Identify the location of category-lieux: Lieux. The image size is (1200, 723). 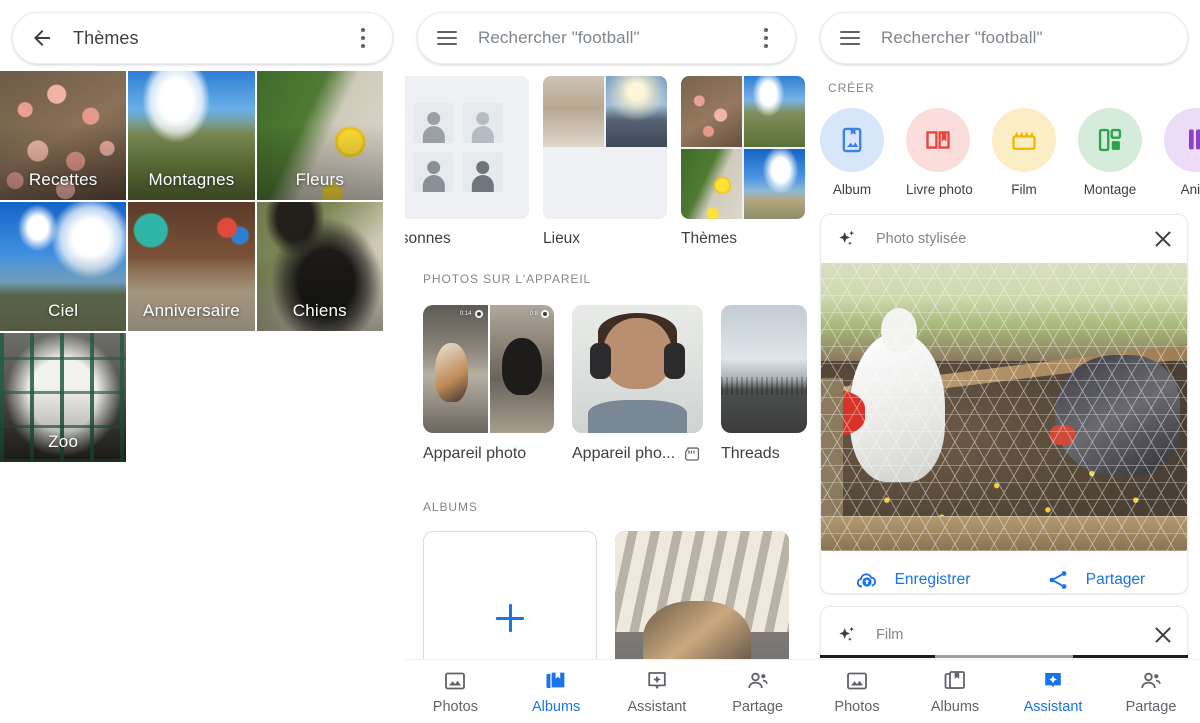
(605, 162).